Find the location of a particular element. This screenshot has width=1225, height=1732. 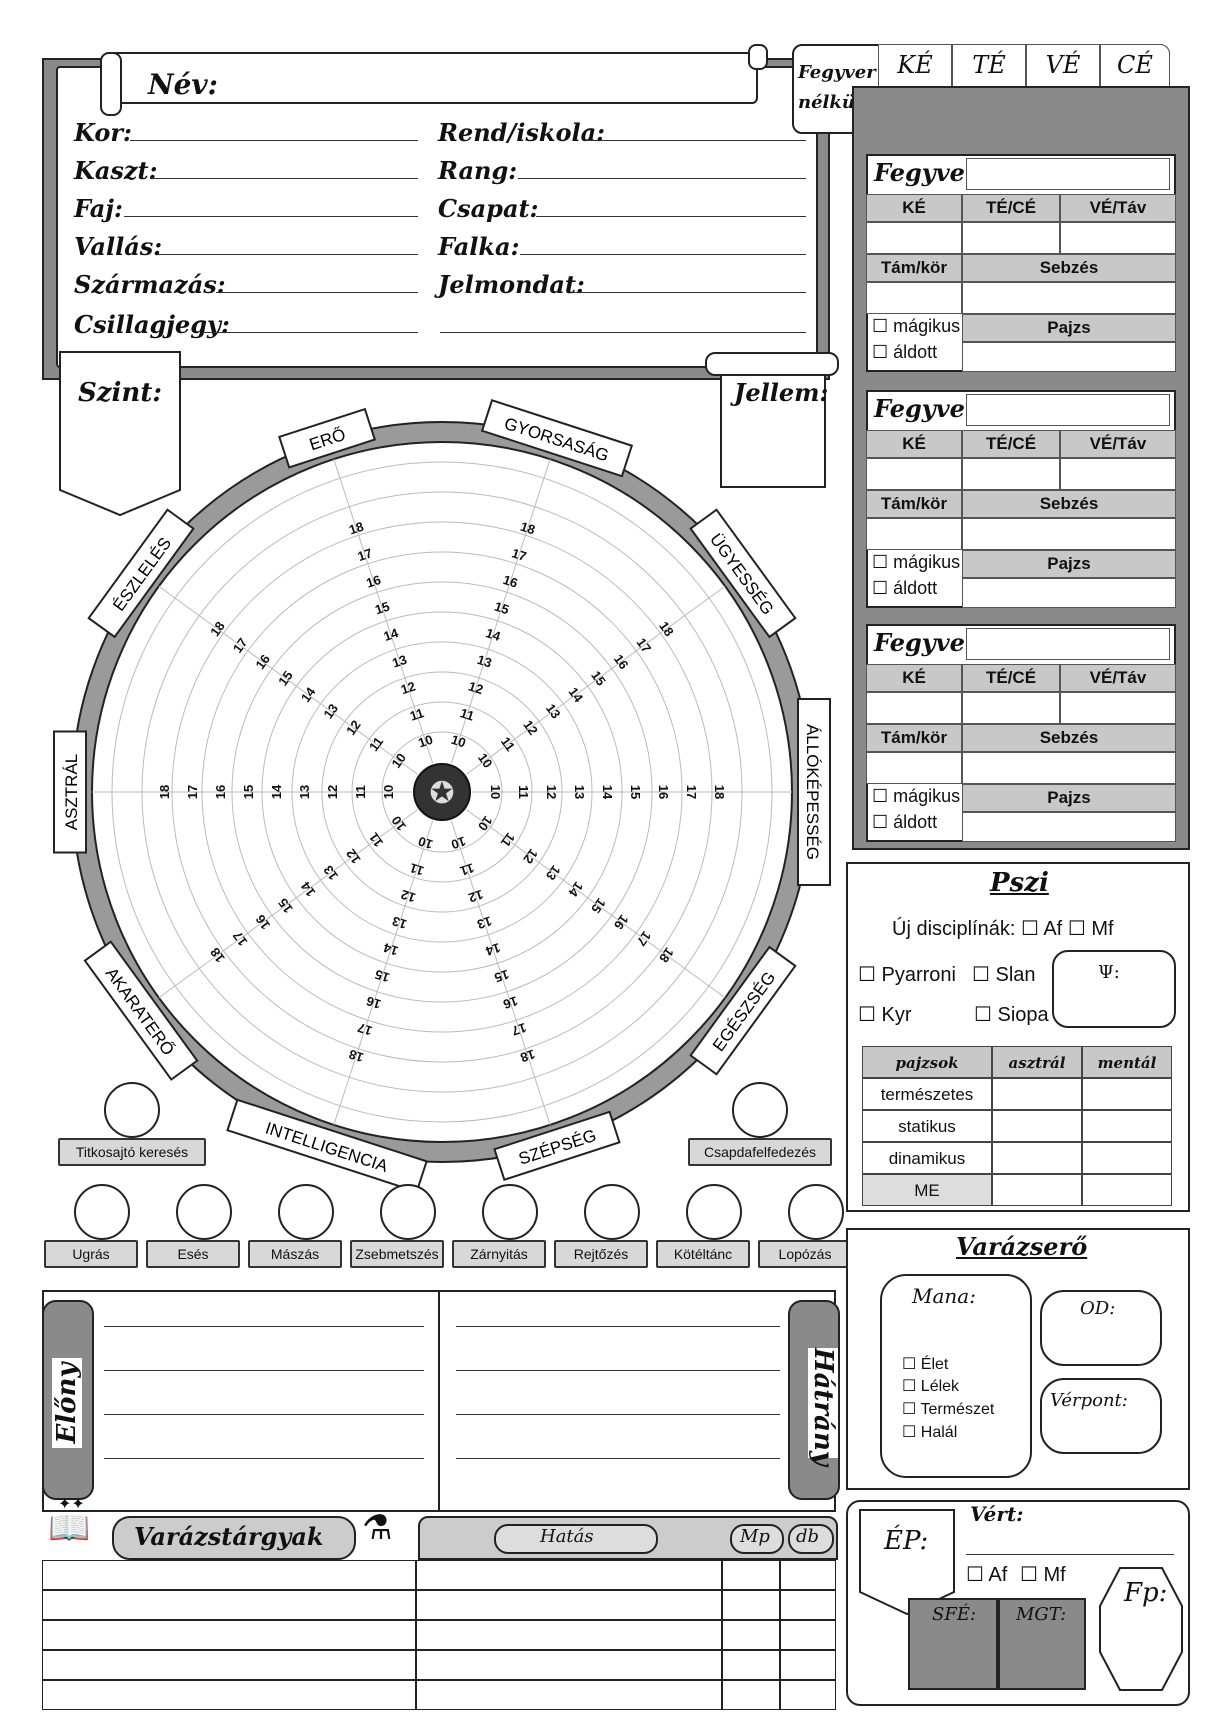

psi-mf-check: ☐ is located at coordinates (1080, 929).